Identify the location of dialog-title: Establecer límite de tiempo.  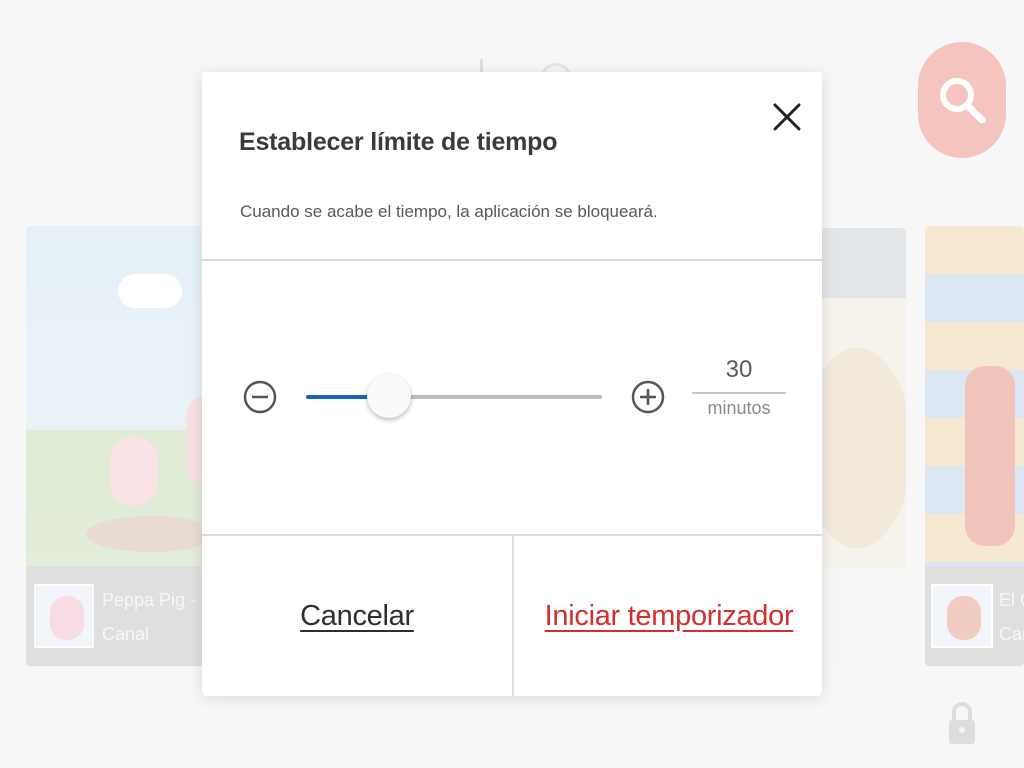
(398, 142).